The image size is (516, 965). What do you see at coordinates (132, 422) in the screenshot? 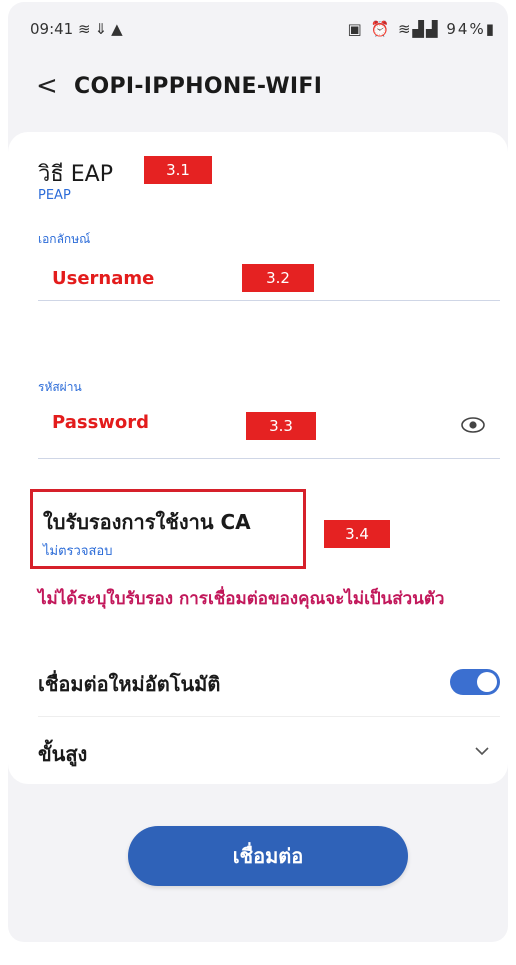
I see `password-input` at bounding box center [132, 422].